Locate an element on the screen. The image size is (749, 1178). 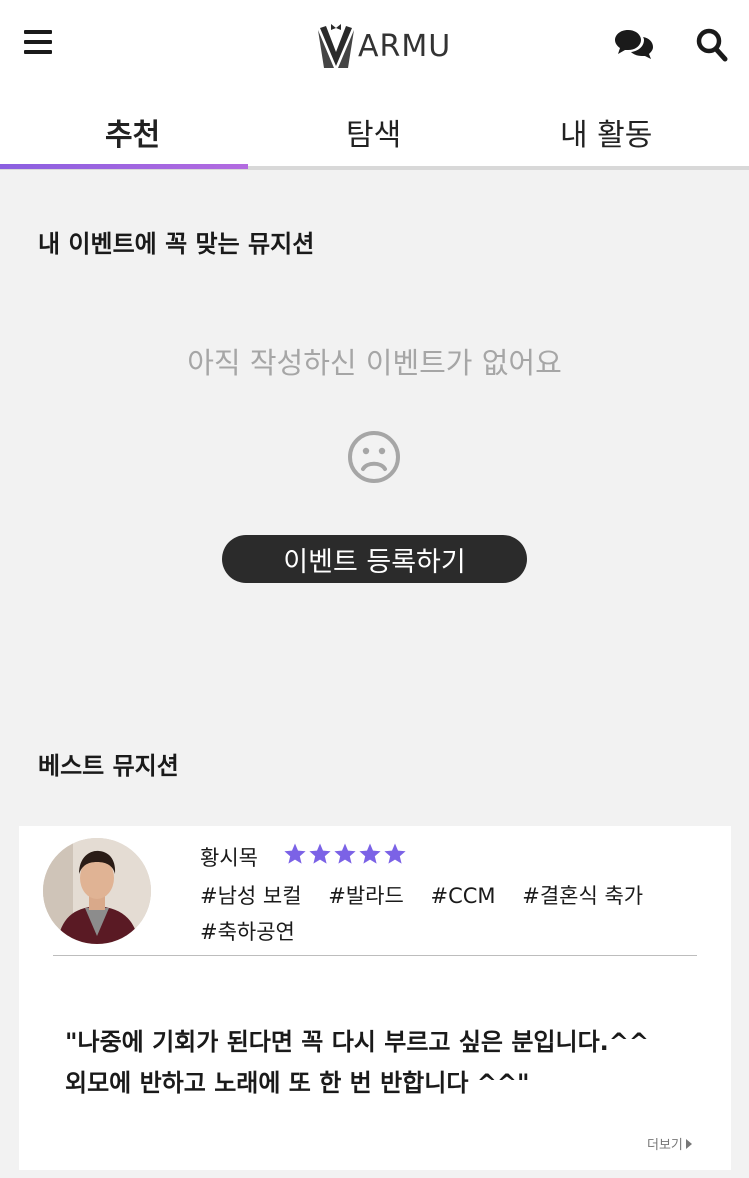
logo-tuxedo-icon is located at coordinates (336, 46).